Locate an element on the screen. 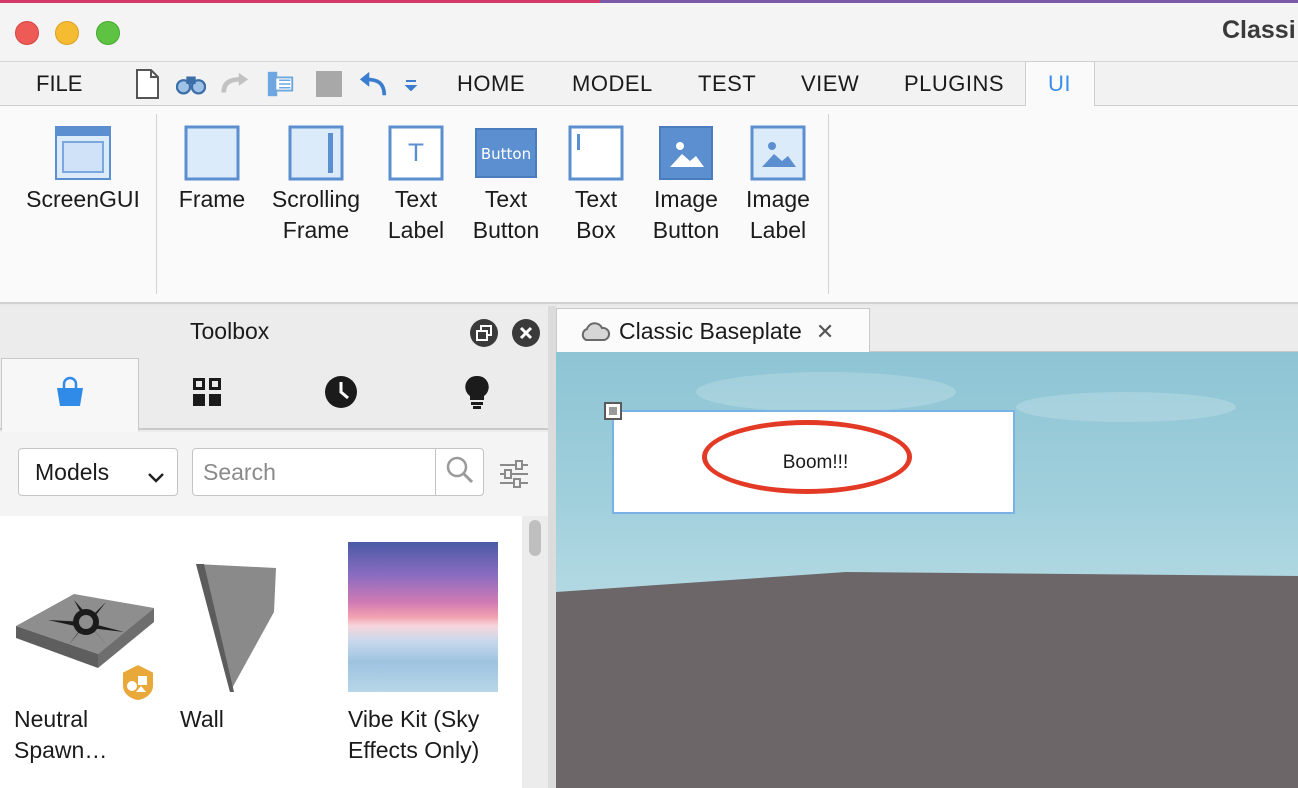 This screenshot has width=1298, height=788. tab-recent is located at coordinates (341, 394).